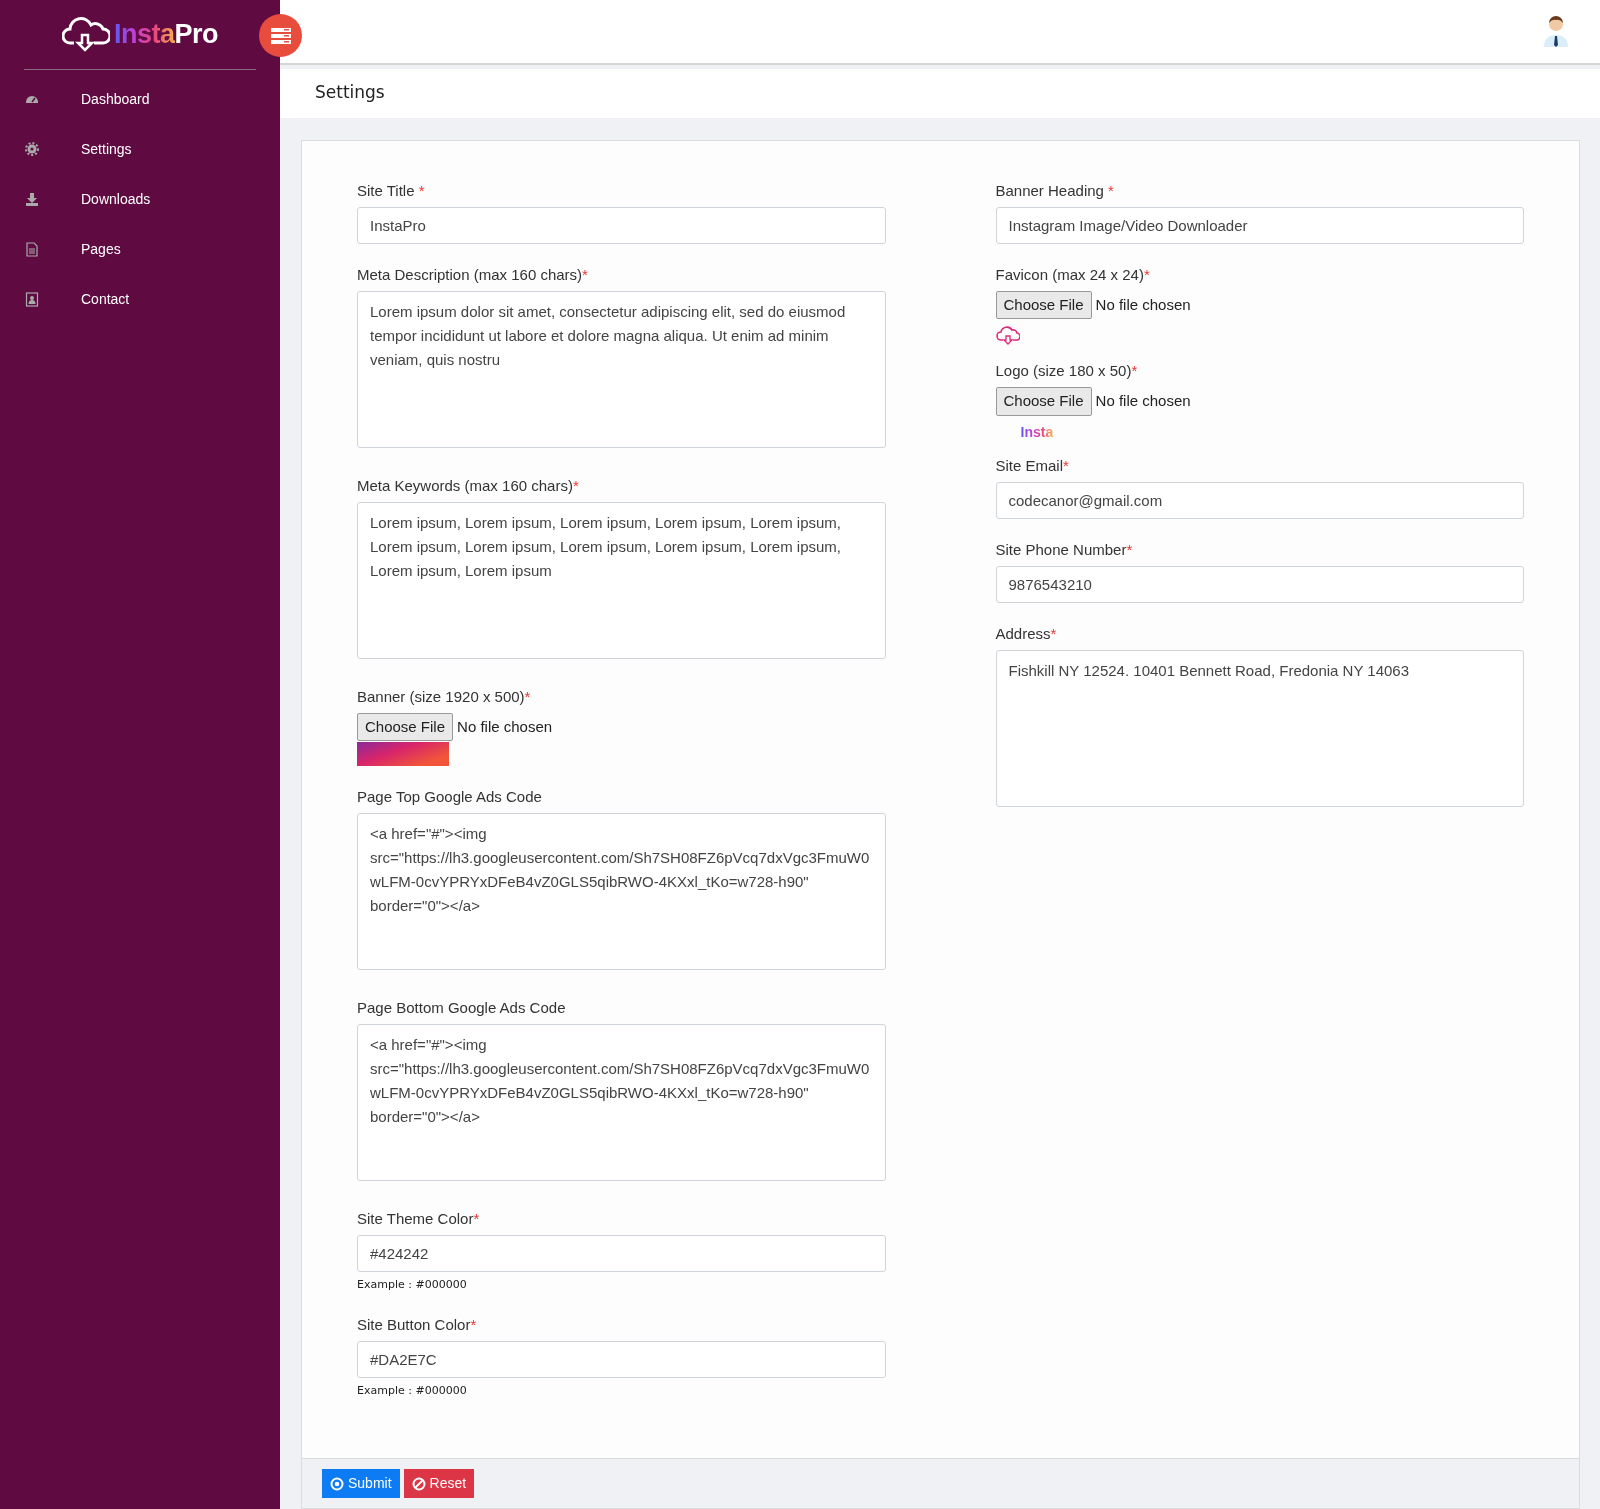  I want to click on field-label: Meta Keywords (max 160 chars)*, so click(468, 485).